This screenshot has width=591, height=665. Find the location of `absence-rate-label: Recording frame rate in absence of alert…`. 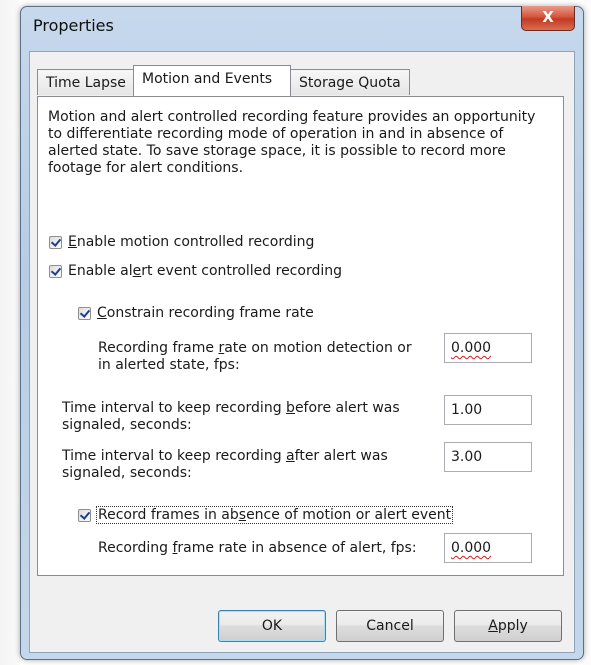

absence-rate-label: Recording frame rate in absence of alert… is located at coordinates (257, 548).